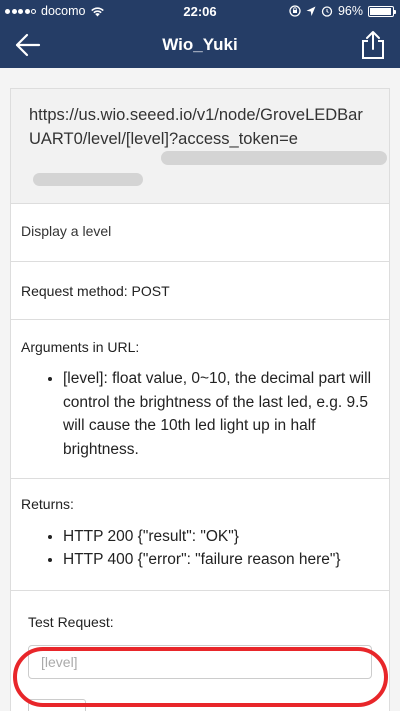 The height and width of the screenshot is (711, 400). What do you see at coordinates (200, 233) in the screenshot?
I see `description-section: Display a level` at bounding box center [200, 233].